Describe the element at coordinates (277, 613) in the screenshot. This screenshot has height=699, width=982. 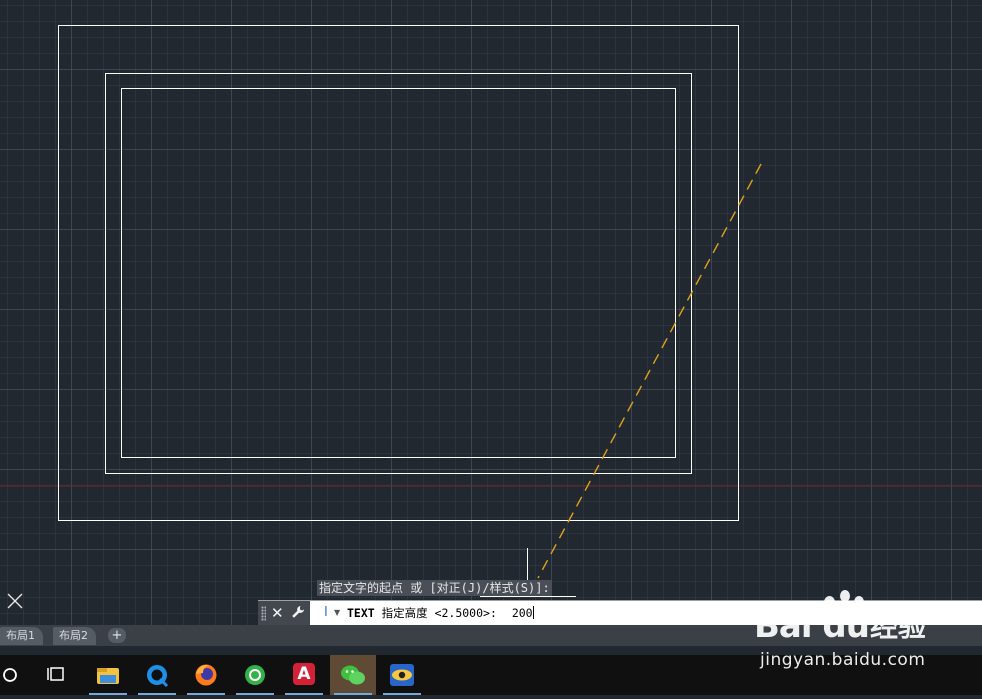
I see `close-icon: ✕` at that location.